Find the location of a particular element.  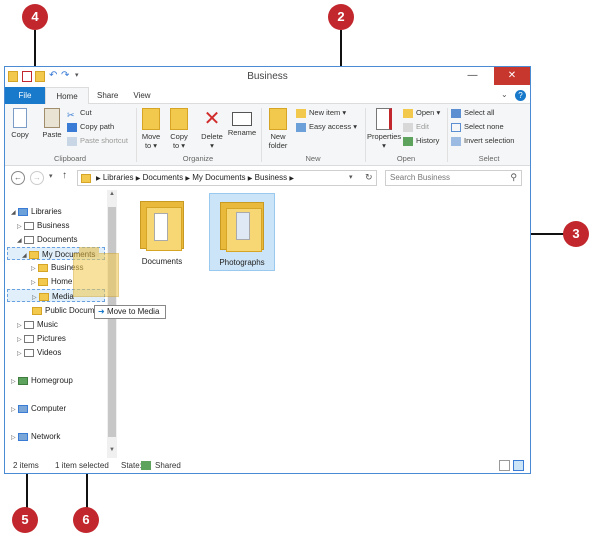

large-icons-view-icon is located at coordinates (518, 465).